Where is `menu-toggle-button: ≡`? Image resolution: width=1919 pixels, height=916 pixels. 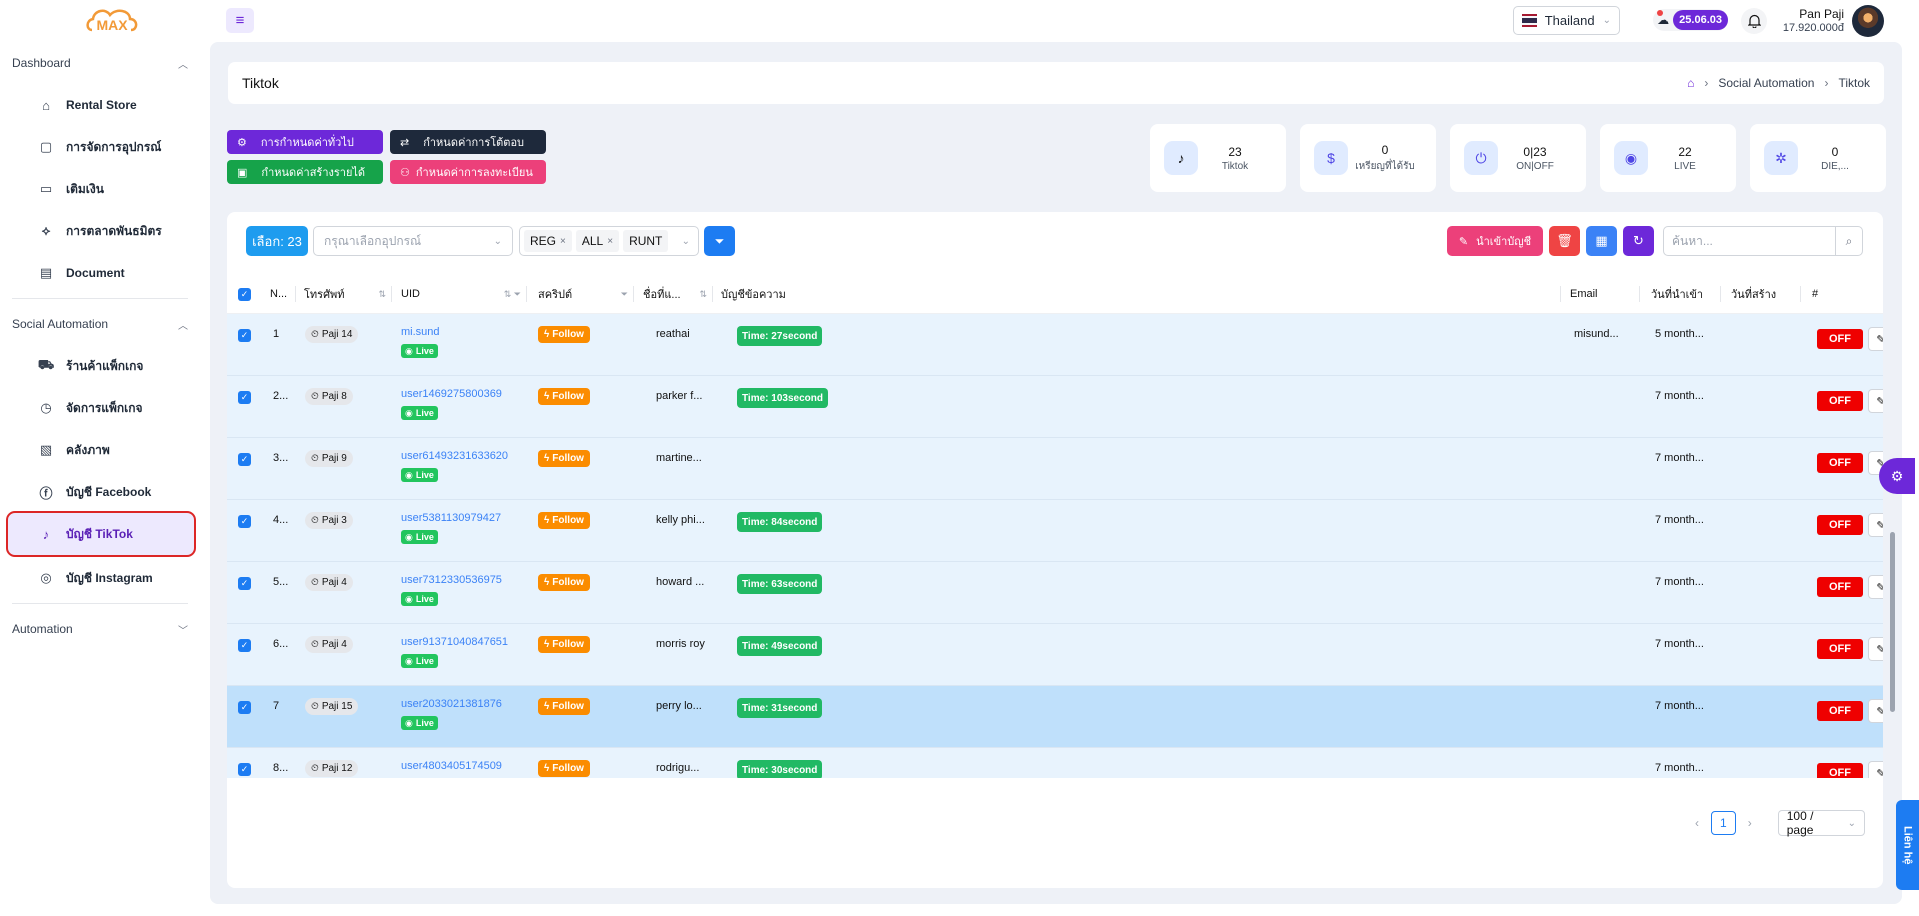 menu-toggle-button: ≡ is located at coordinates (240, 20).